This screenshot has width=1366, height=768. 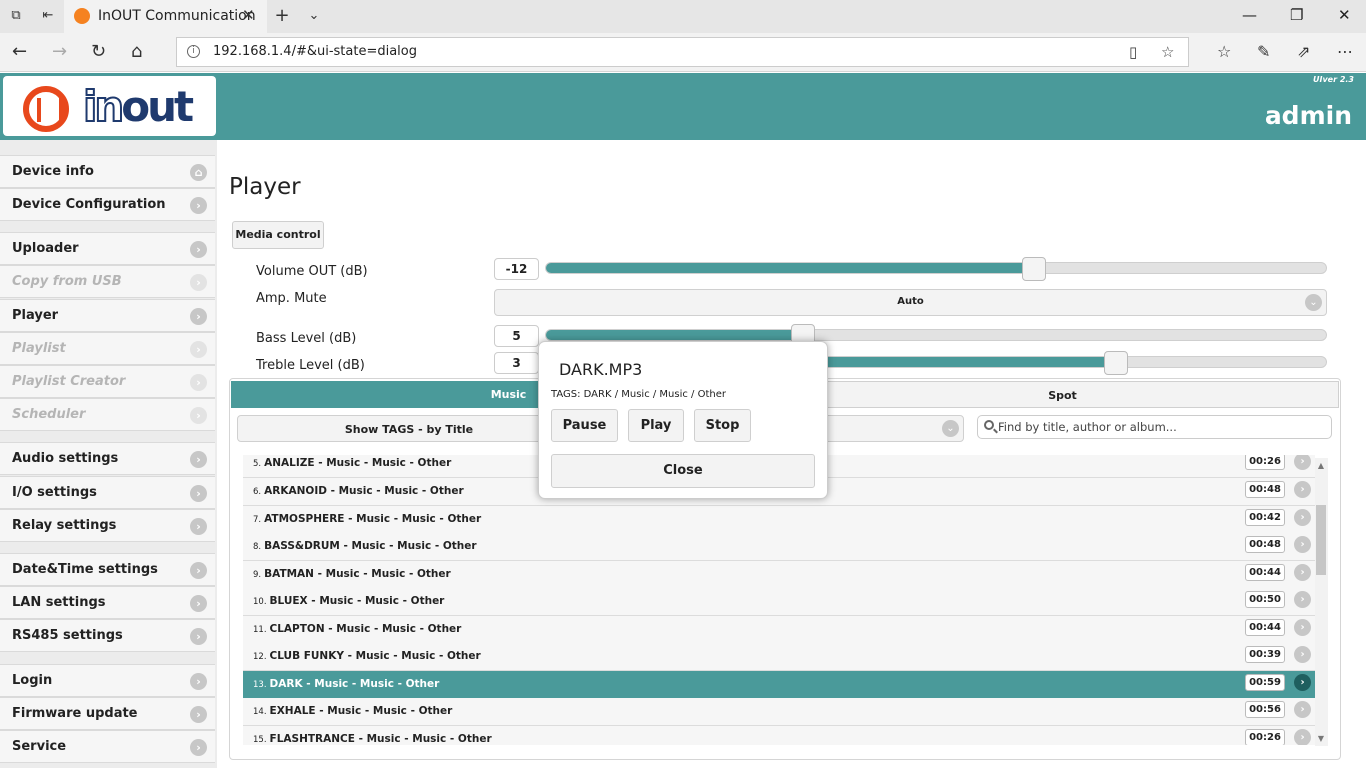 I want to click on volume-value: -12, so click(x=516, y=269).